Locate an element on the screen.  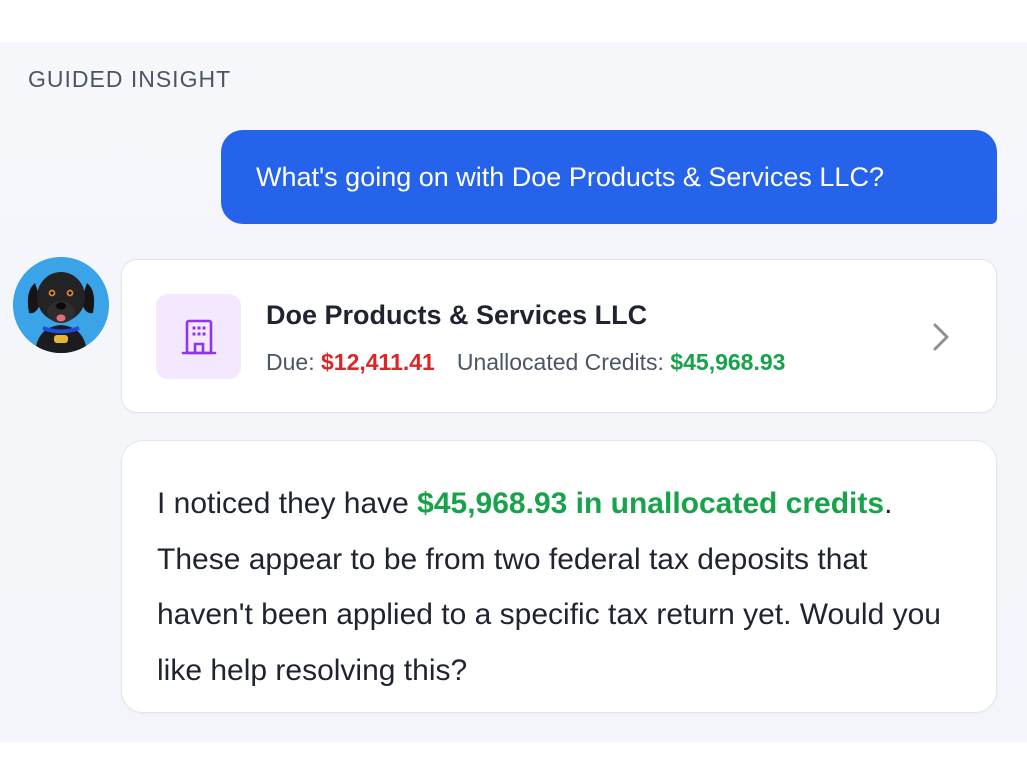
building-icon is located at coordinates (199, 337).